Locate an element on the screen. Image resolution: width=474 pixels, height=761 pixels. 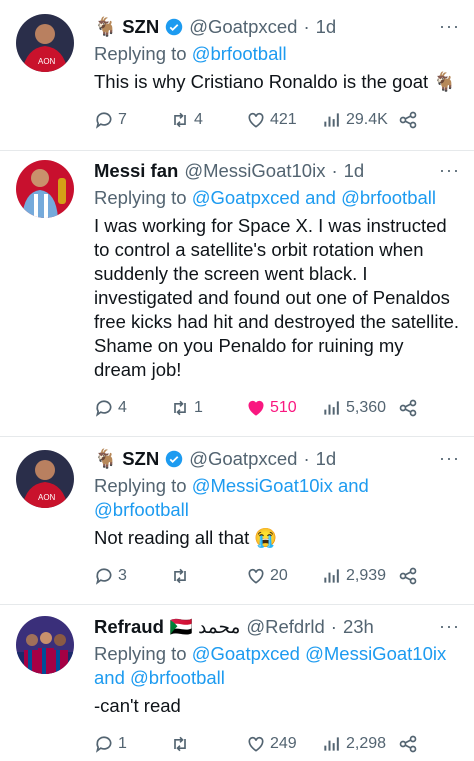
views-count: 5,360 is located at coordinates (366, 407).